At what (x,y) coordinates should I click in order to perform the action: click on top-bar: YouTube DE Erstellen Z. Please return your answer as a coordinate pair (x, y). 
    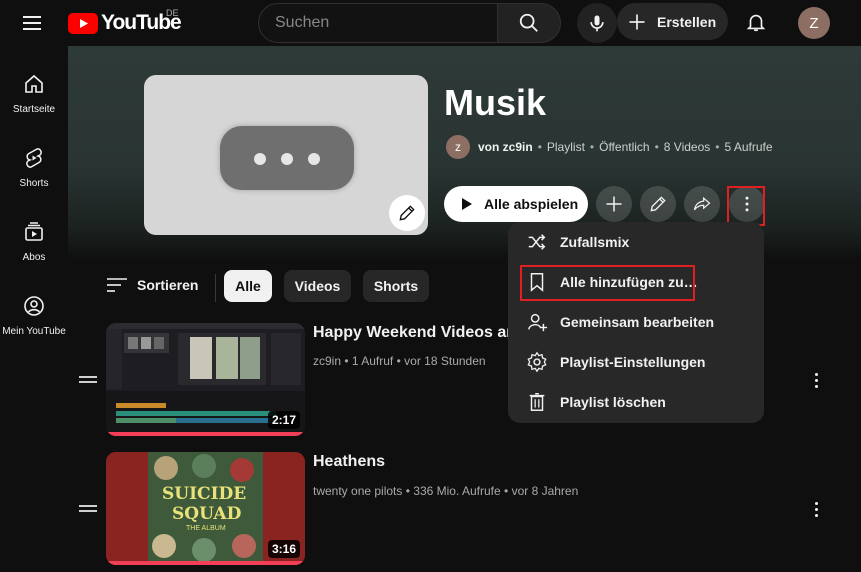
    Looking at the image, I should click on (430, 23).